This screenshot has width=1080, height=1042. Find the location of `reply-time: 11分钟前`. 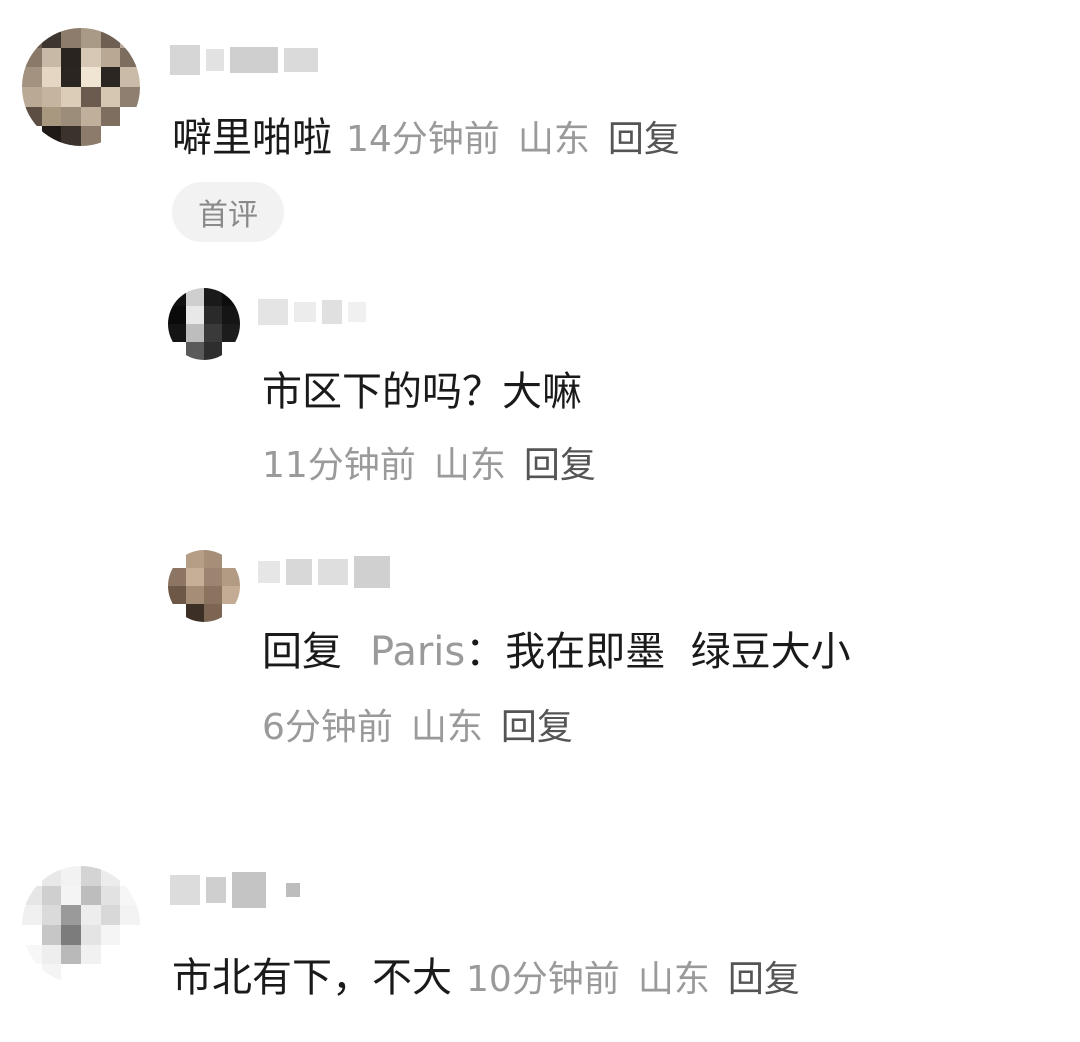

reply-time: 11分钟前 is located at coordinates (339, 465).